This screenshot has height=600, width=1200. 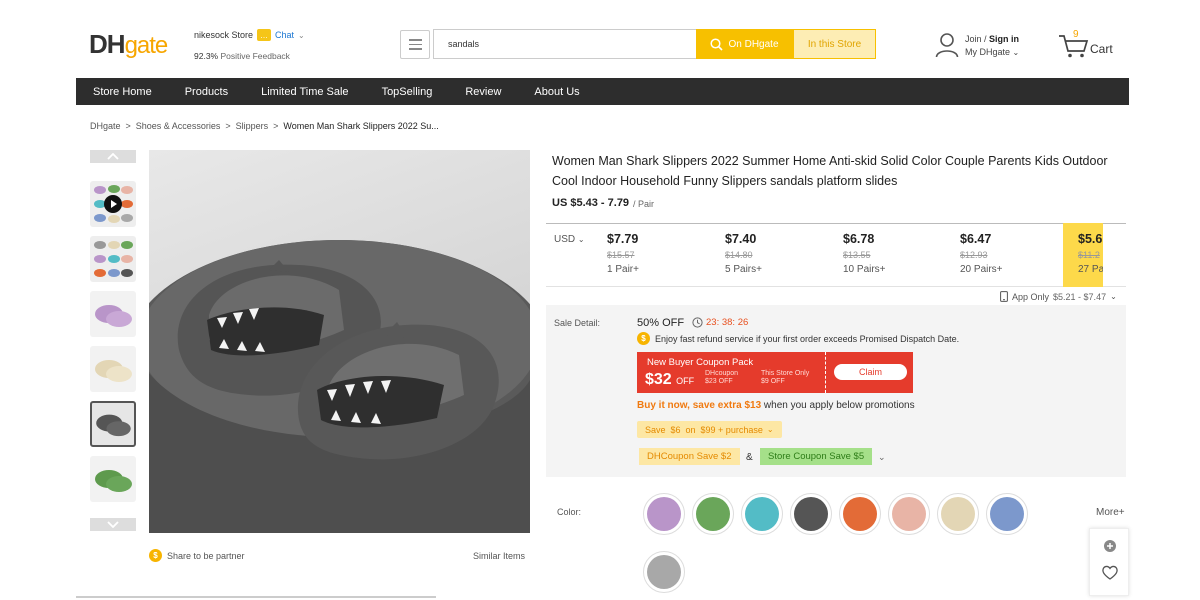 What do you see at coordinates (146, 45) in the screenshot?
I see `logo-gate-text: gate` at bounding box center [146, 45].